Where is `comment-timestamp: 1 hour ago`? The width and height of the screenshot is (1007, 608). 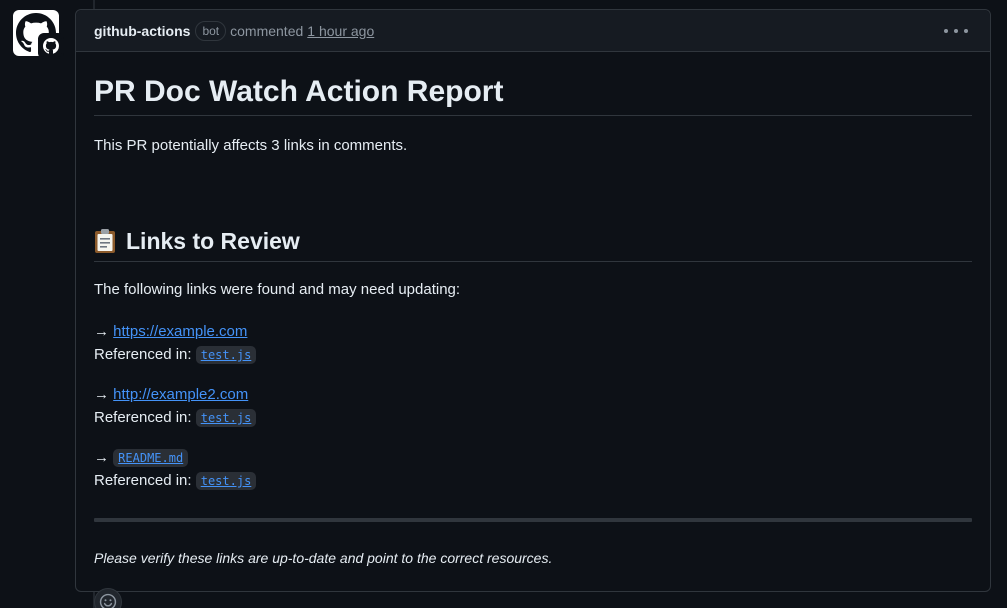 comment-timestamp: 1 hour ago is located at coordinates (340, 31).